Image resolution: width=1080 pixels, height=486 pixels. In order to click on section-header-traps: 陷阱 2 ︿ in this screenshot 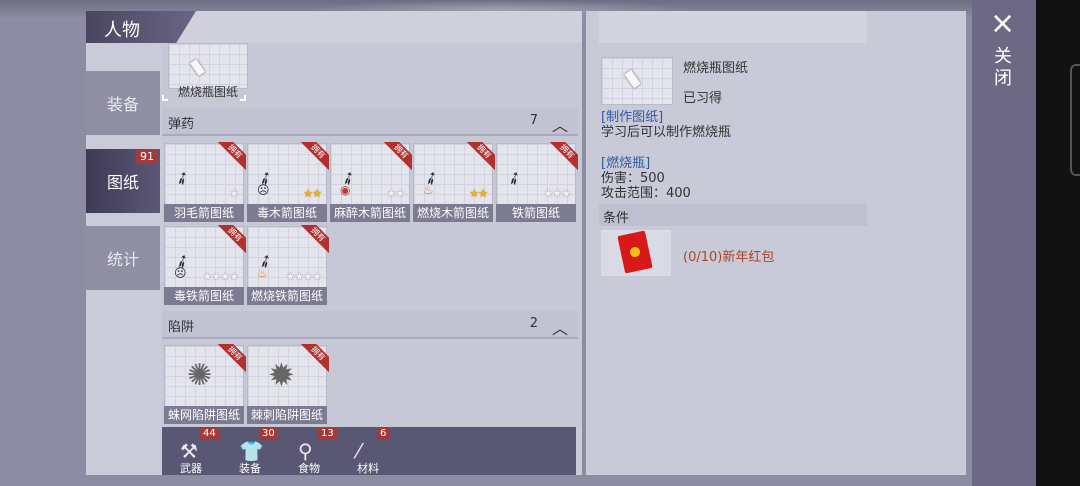, I will do `click(370, 325)`.